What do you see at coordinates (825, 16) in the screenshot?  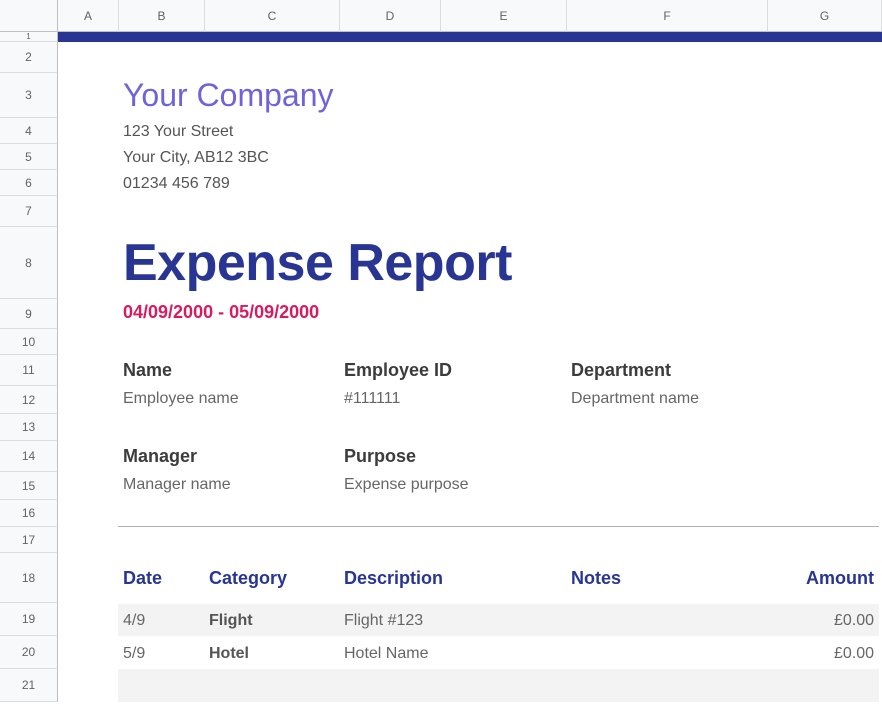 I see `column-header-g: G` at bounding box center [825, 16].